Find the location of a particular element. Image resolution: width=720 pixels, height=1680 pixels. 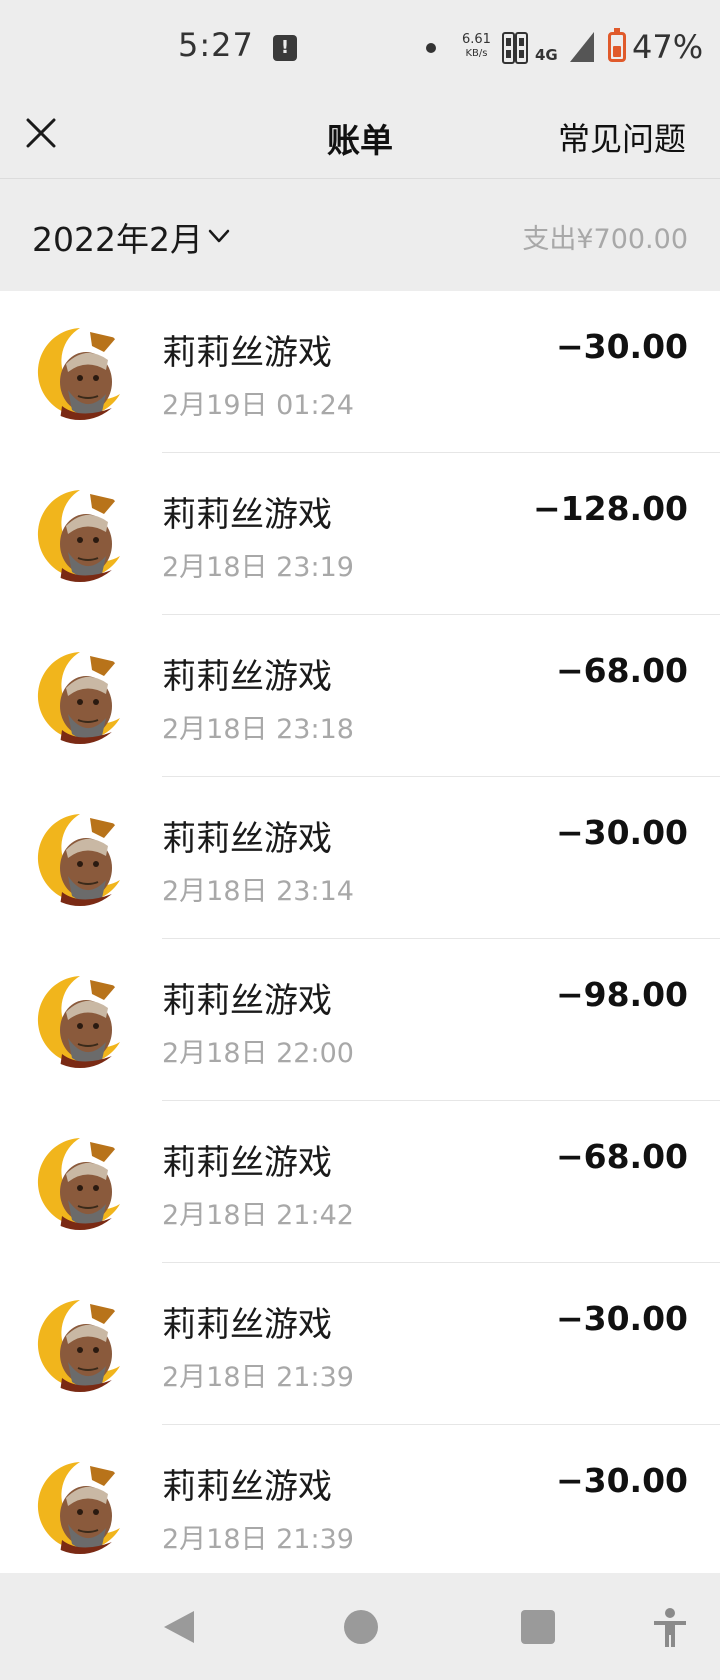

transaction-amount: −128.00 is located at coordinates (610, 508).